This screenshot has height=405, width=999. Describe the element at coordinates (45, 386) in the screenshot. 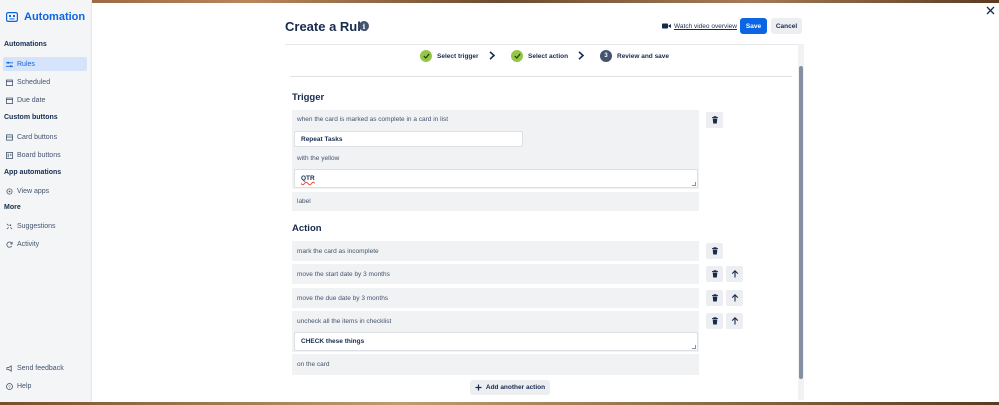

I see `sidebar-item-help: ? Help` at that location.